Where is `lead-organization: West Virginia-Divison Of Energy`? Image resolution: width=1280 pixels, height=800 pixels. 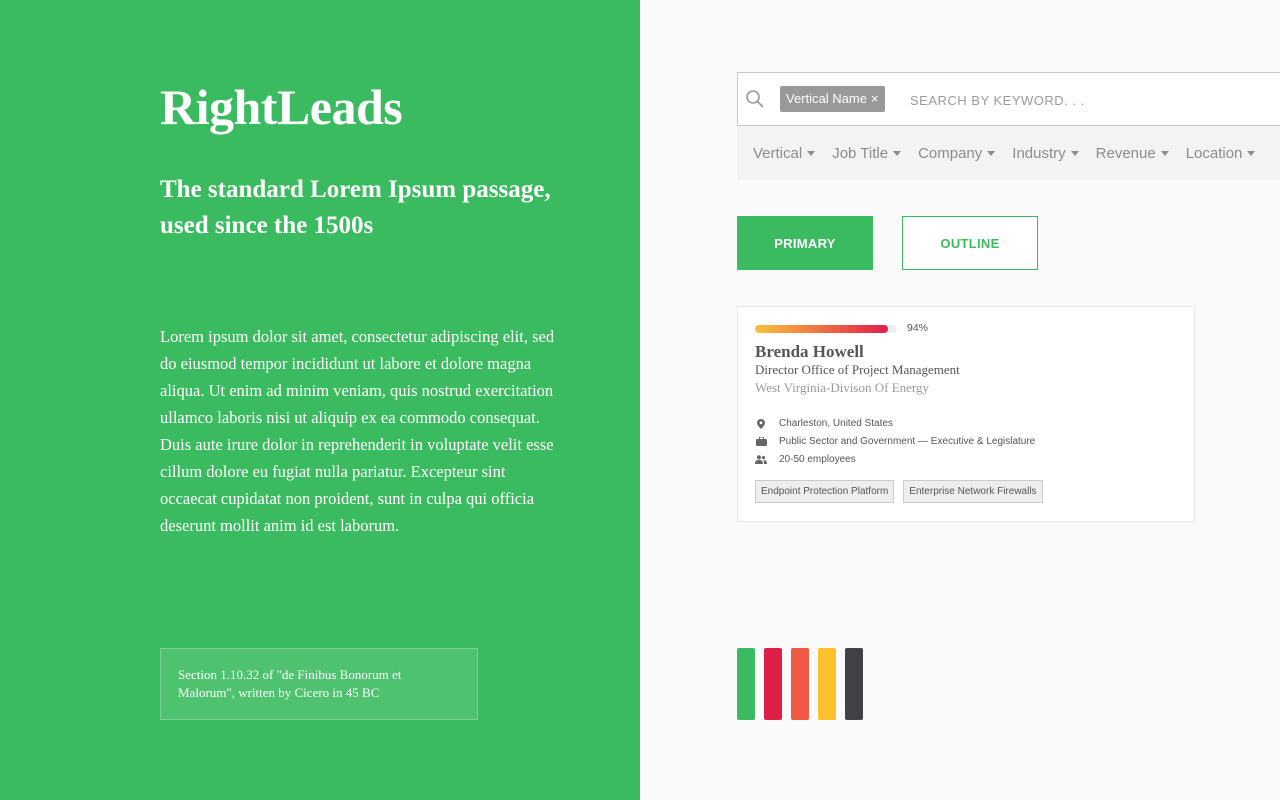 lead-organization: West Virginia-Divison Of Energy is located at coordinates (842, 387).